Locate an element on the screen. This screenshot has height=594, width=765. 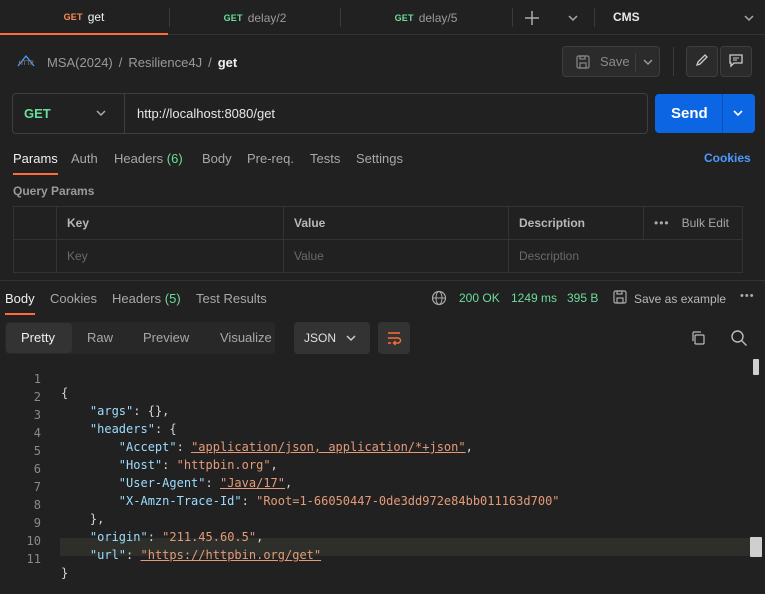
workspace-name: CMS is located at coordinates (626, 17).